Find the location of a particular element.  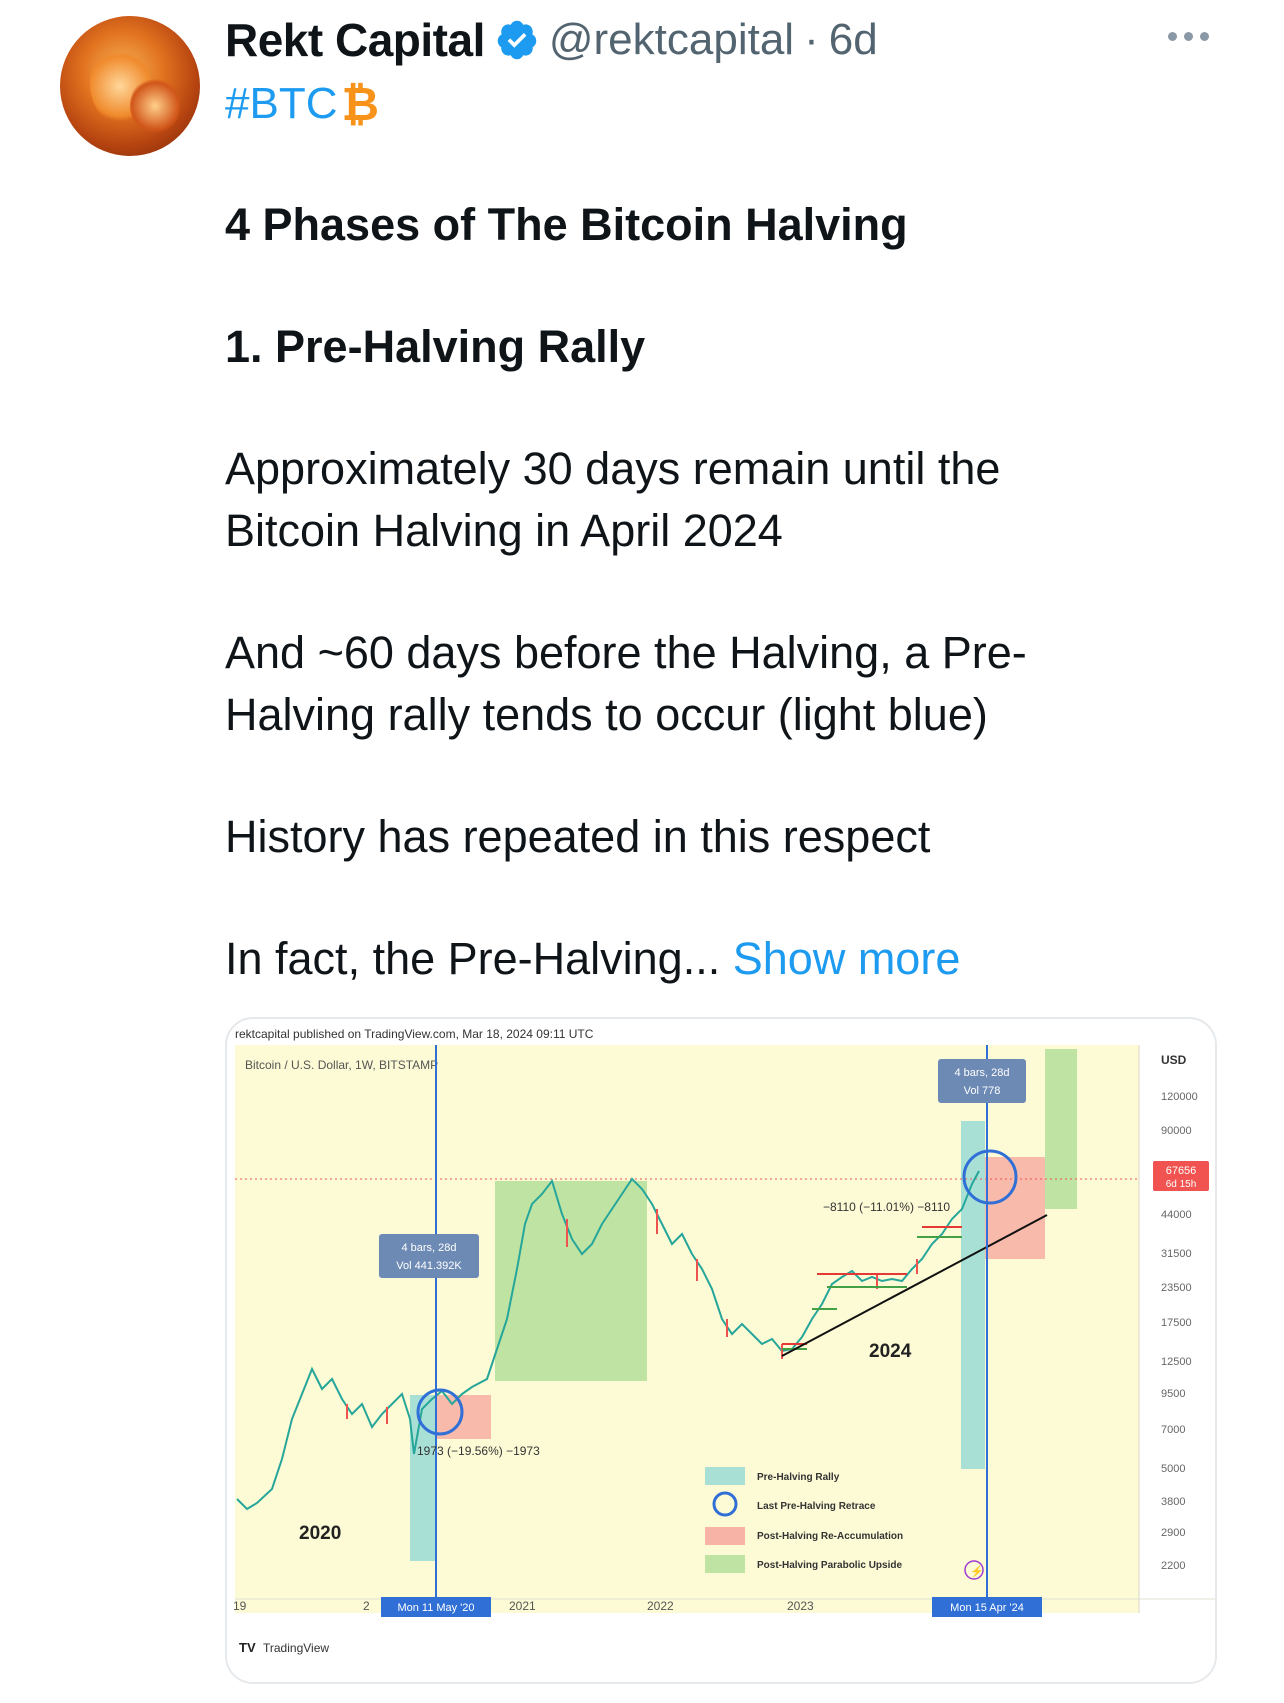

price-tick: 9500 is located at coordinates (1173, 1394).